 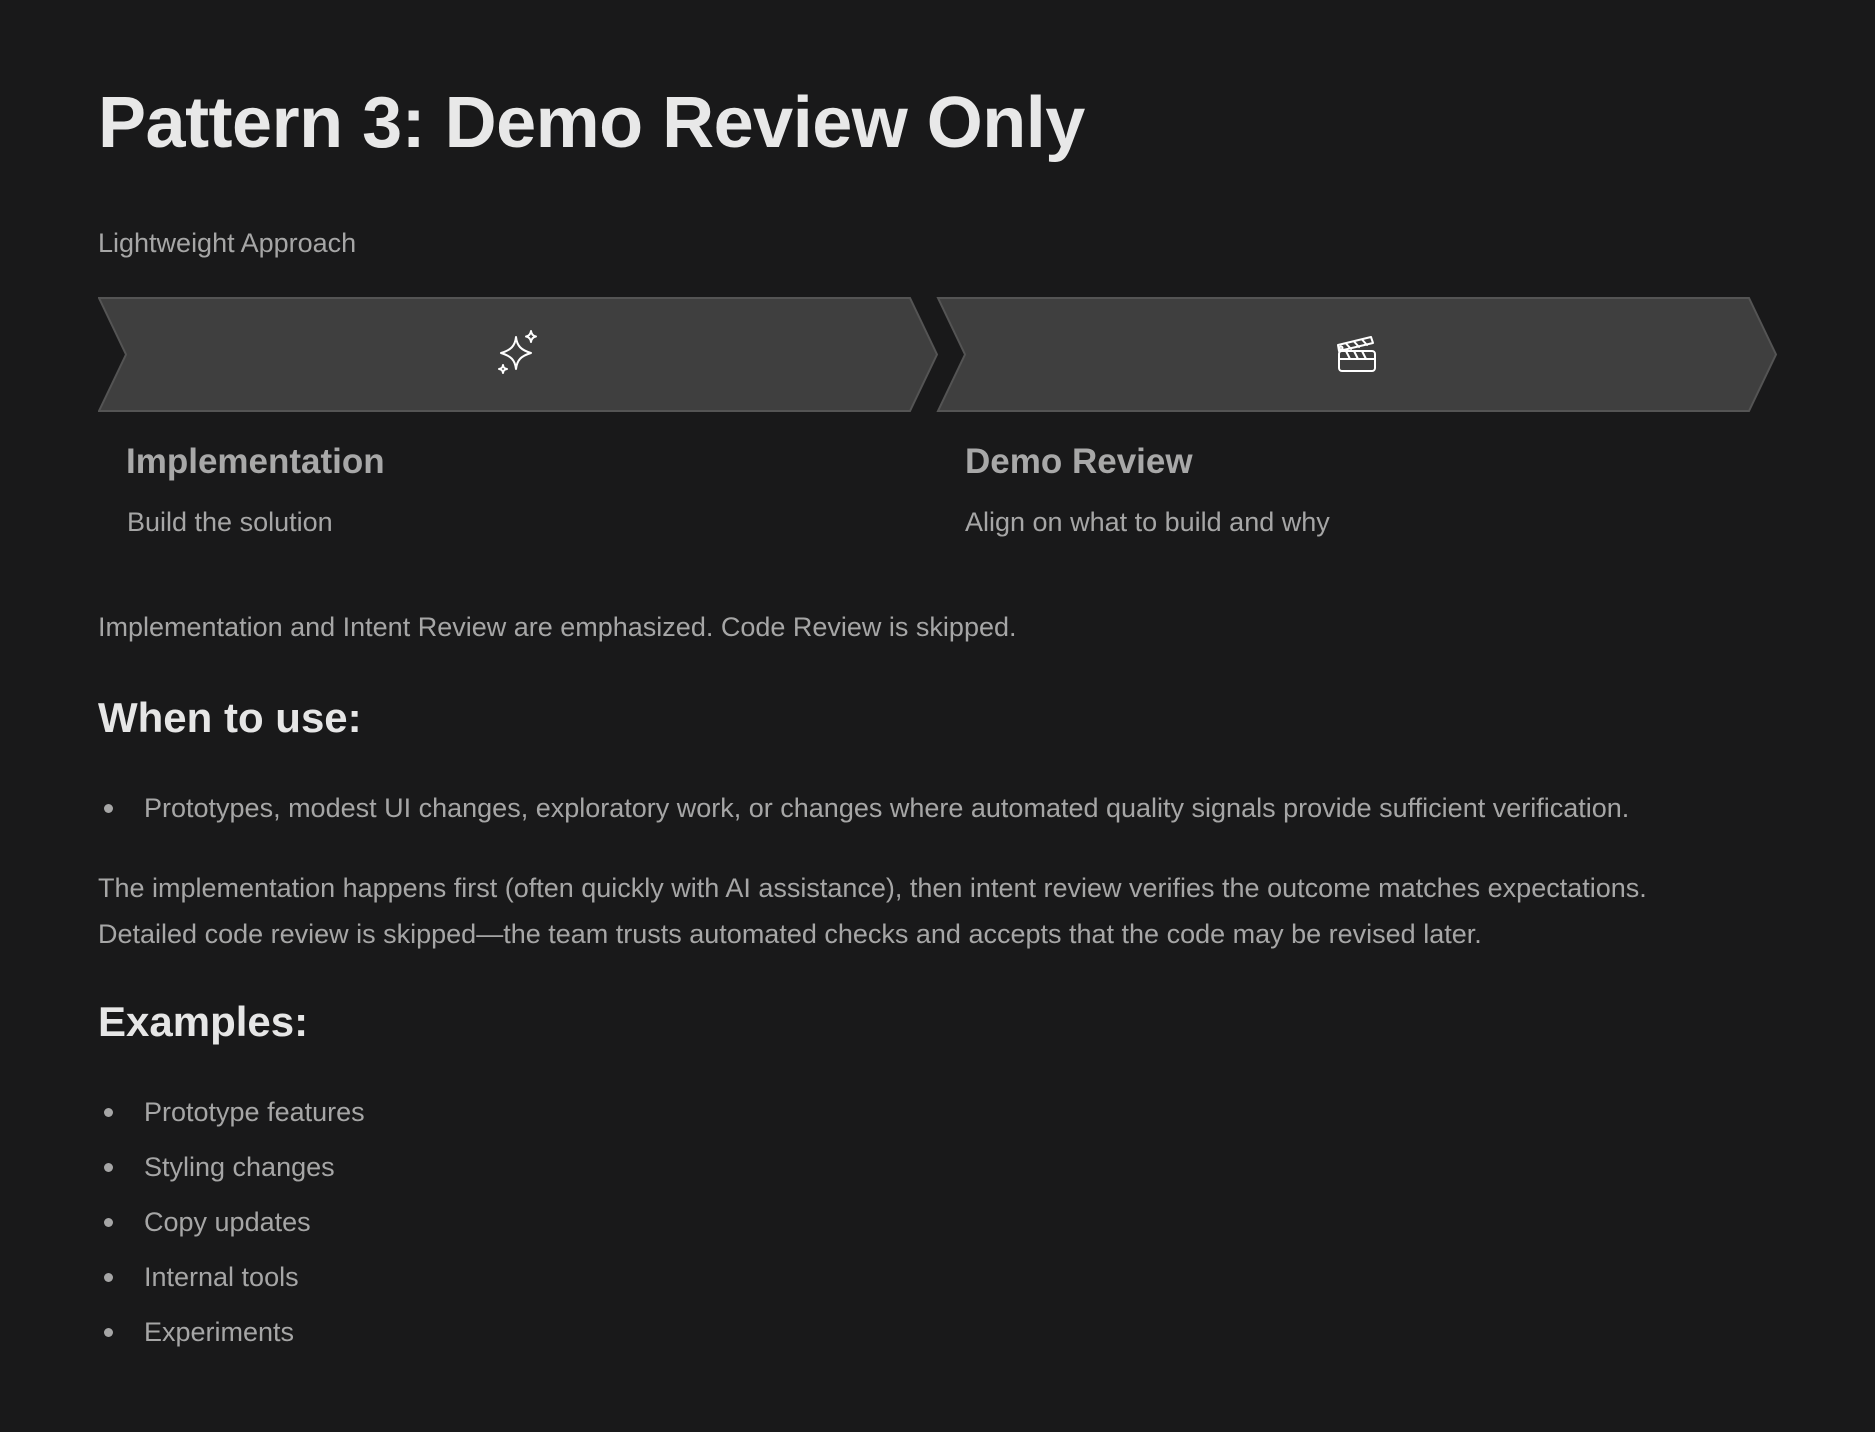 I want to click on step-title-demo-review: Demo Review, so click(x=1079, y=461).